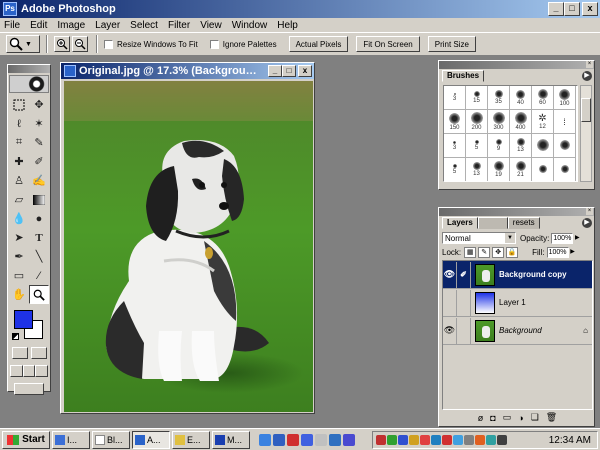 This screenshot has height=450, width=600. What do you see at coordinates (151, 44) in the screenshot?
I see `resize-windows-checkbox: Resize Windows To Fit` at bounding box center [151, 44].